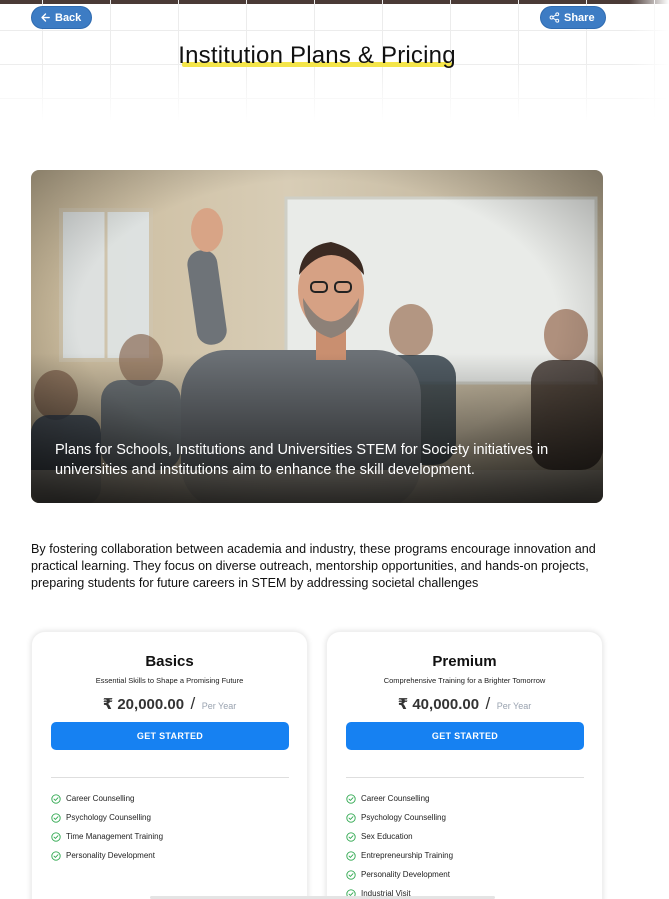 The image size is (669, 899). What do you see at coordinates (554, 17) in the screenshot?
I see `share-icon` at bounding box center [554, 17].